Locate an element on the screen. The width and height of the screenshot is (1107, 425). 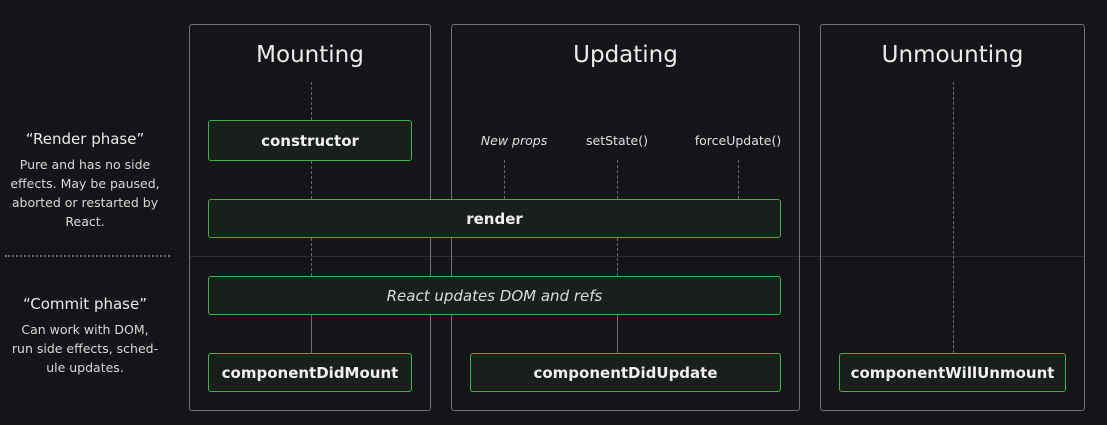
render-phase-title: “Render phase” is located at coordinates (85, 139).